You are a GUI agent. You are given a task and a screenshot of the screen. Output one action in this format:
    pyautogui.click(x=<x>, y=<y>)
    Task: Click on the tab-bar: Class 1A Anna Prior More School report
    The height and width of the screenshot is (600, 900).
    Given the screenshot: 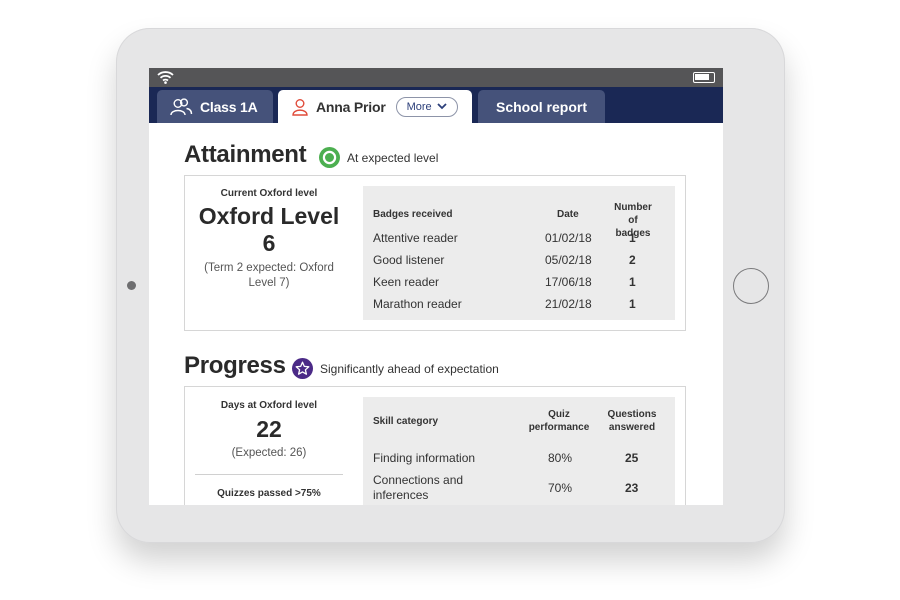 What is the action you would take?
    pyautogui.click(x=436, y=105)
    